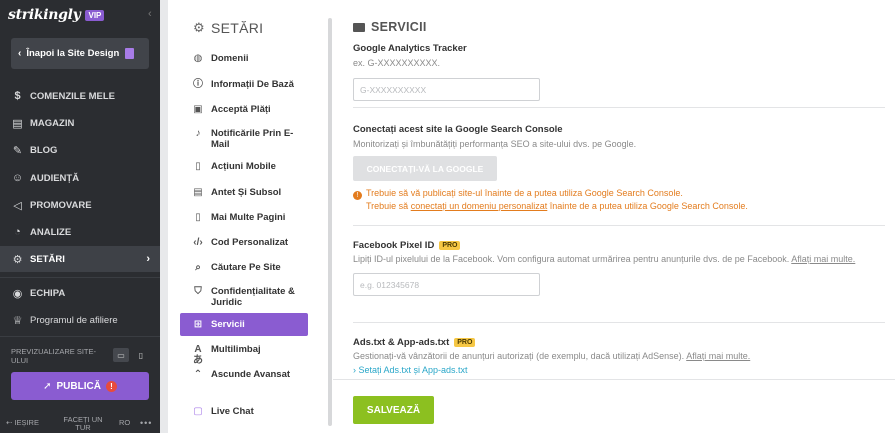 Image resolution: width=895 pixels, height=433 pixels. I want to click on setup-ads-txt-link: › Setați Ads.txt și App-ads.txt, so click(618, 370).